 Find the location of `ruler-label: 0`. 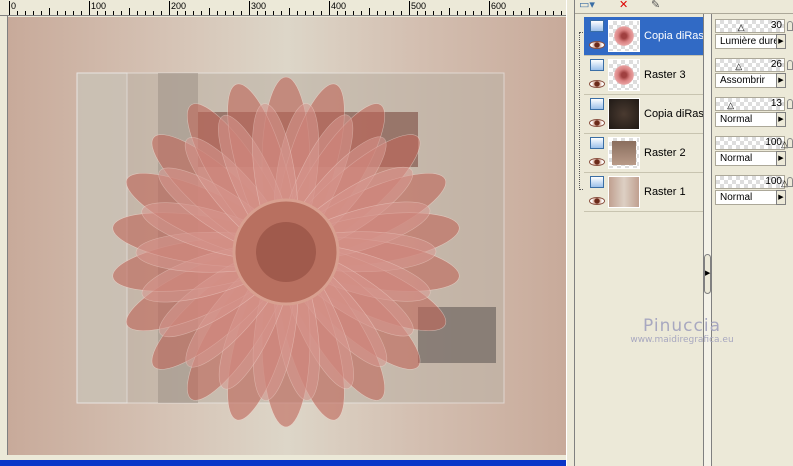

ruler-label: 0 is located at coordinates (12, 8).